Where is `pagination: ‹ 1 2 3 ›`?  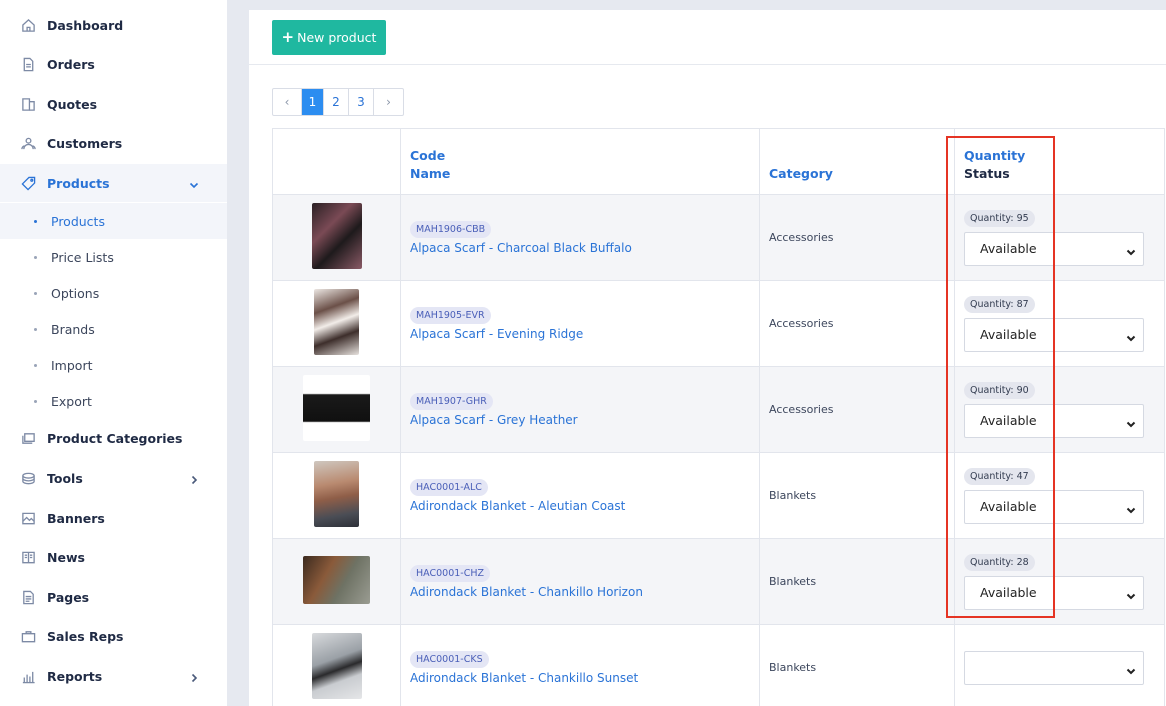 pagination: ‹ 1 2 3 › is located at coordinates (338, 102).